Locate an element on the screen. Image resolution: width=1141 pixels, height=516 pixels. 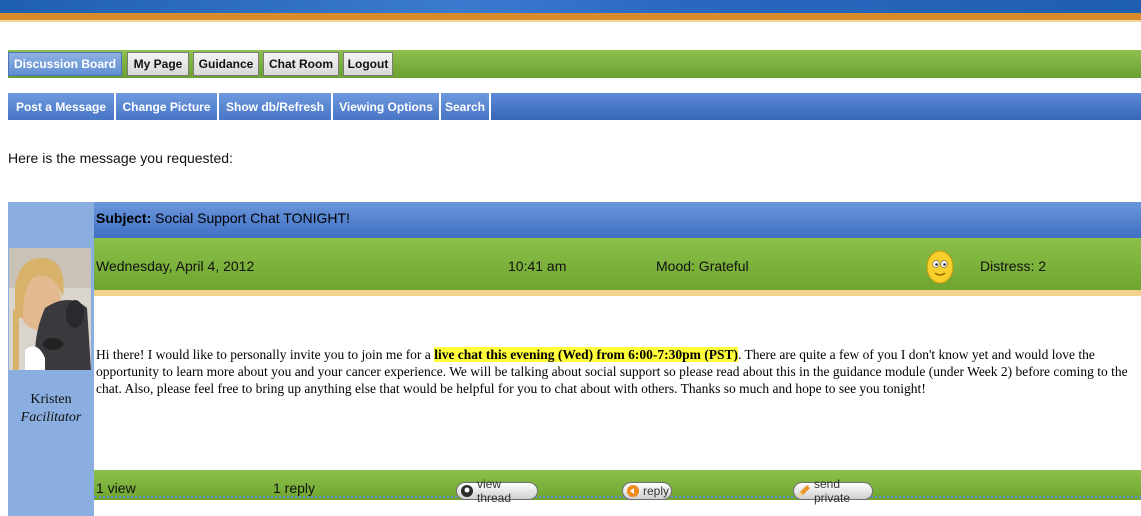
view-thread-button: view thread is located at coordinates (497, 491).